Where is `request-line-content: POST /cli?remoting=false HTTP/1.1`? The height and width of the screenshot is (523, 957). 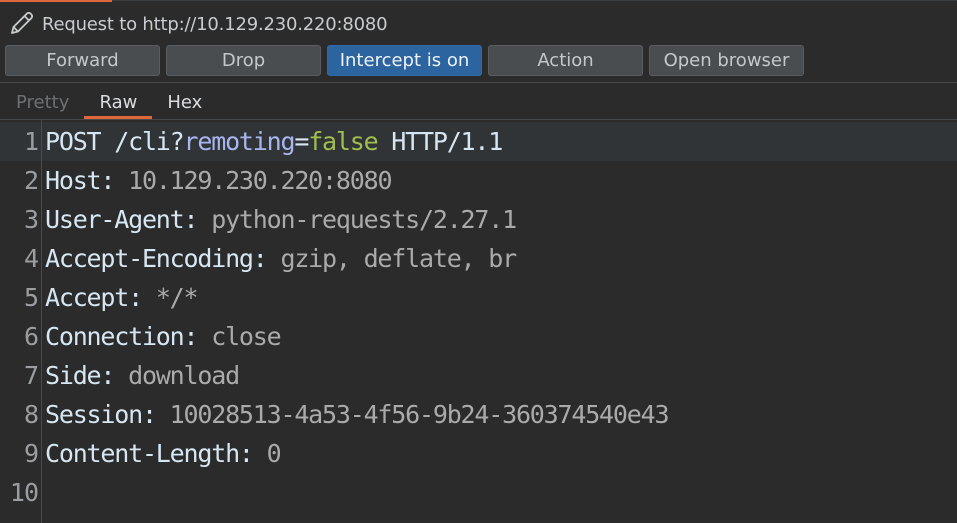
request-line-content: POST /cli?remoting=false HTTP/1.1 is located at coordinates (274, 141).